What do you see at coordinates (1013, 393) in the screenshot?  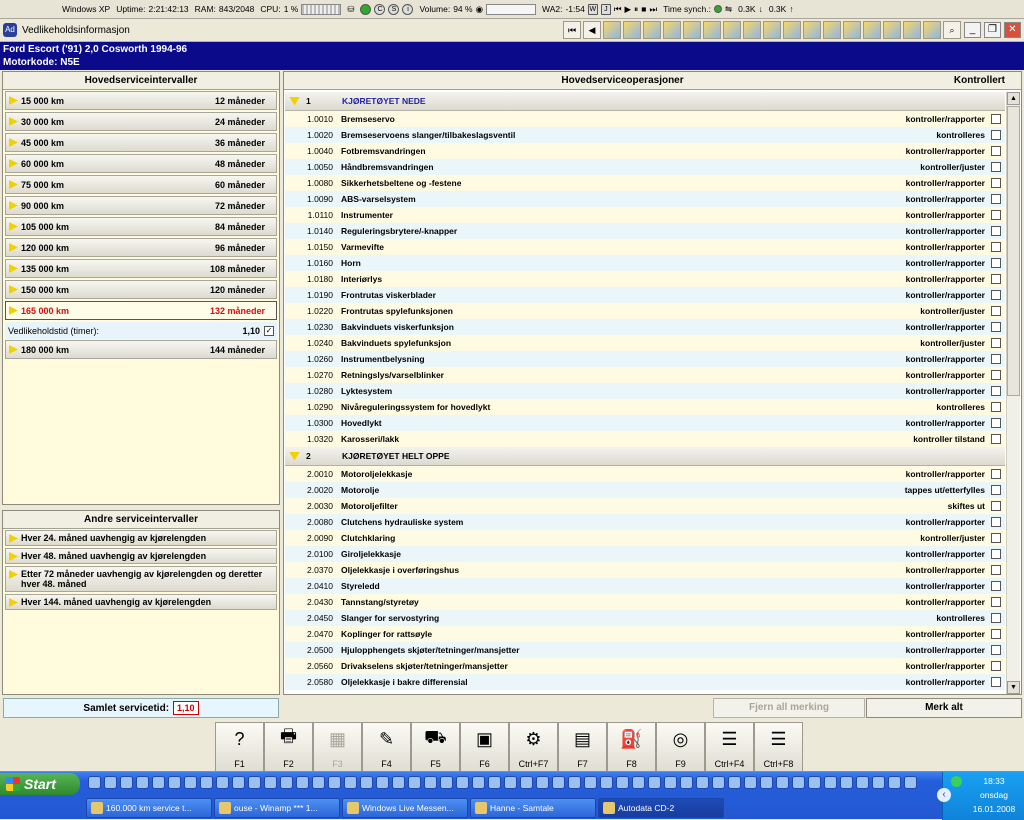 I see `operations-scrollbar: ▲ ▼` at bounding box center [1013, 393].